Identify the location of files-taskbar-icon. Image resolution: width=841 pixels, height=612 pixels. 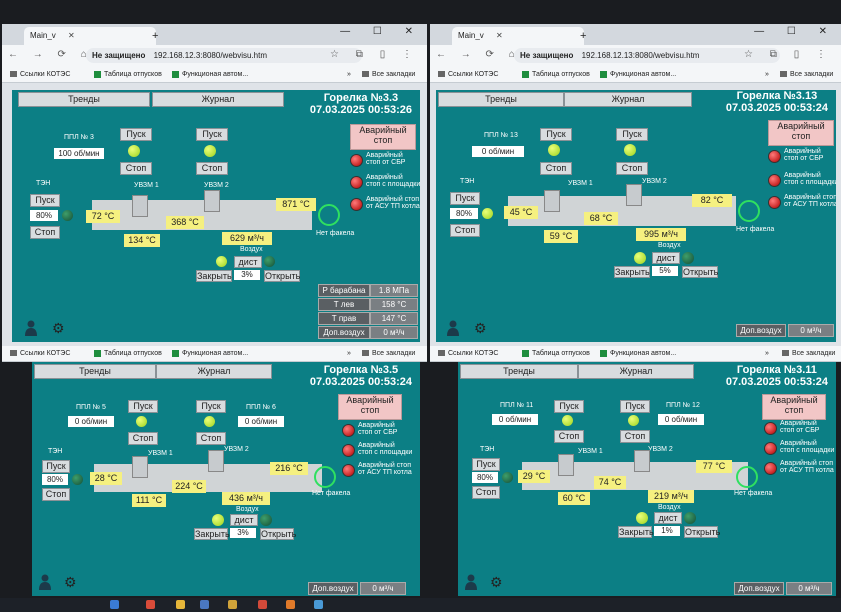
(180, 604).